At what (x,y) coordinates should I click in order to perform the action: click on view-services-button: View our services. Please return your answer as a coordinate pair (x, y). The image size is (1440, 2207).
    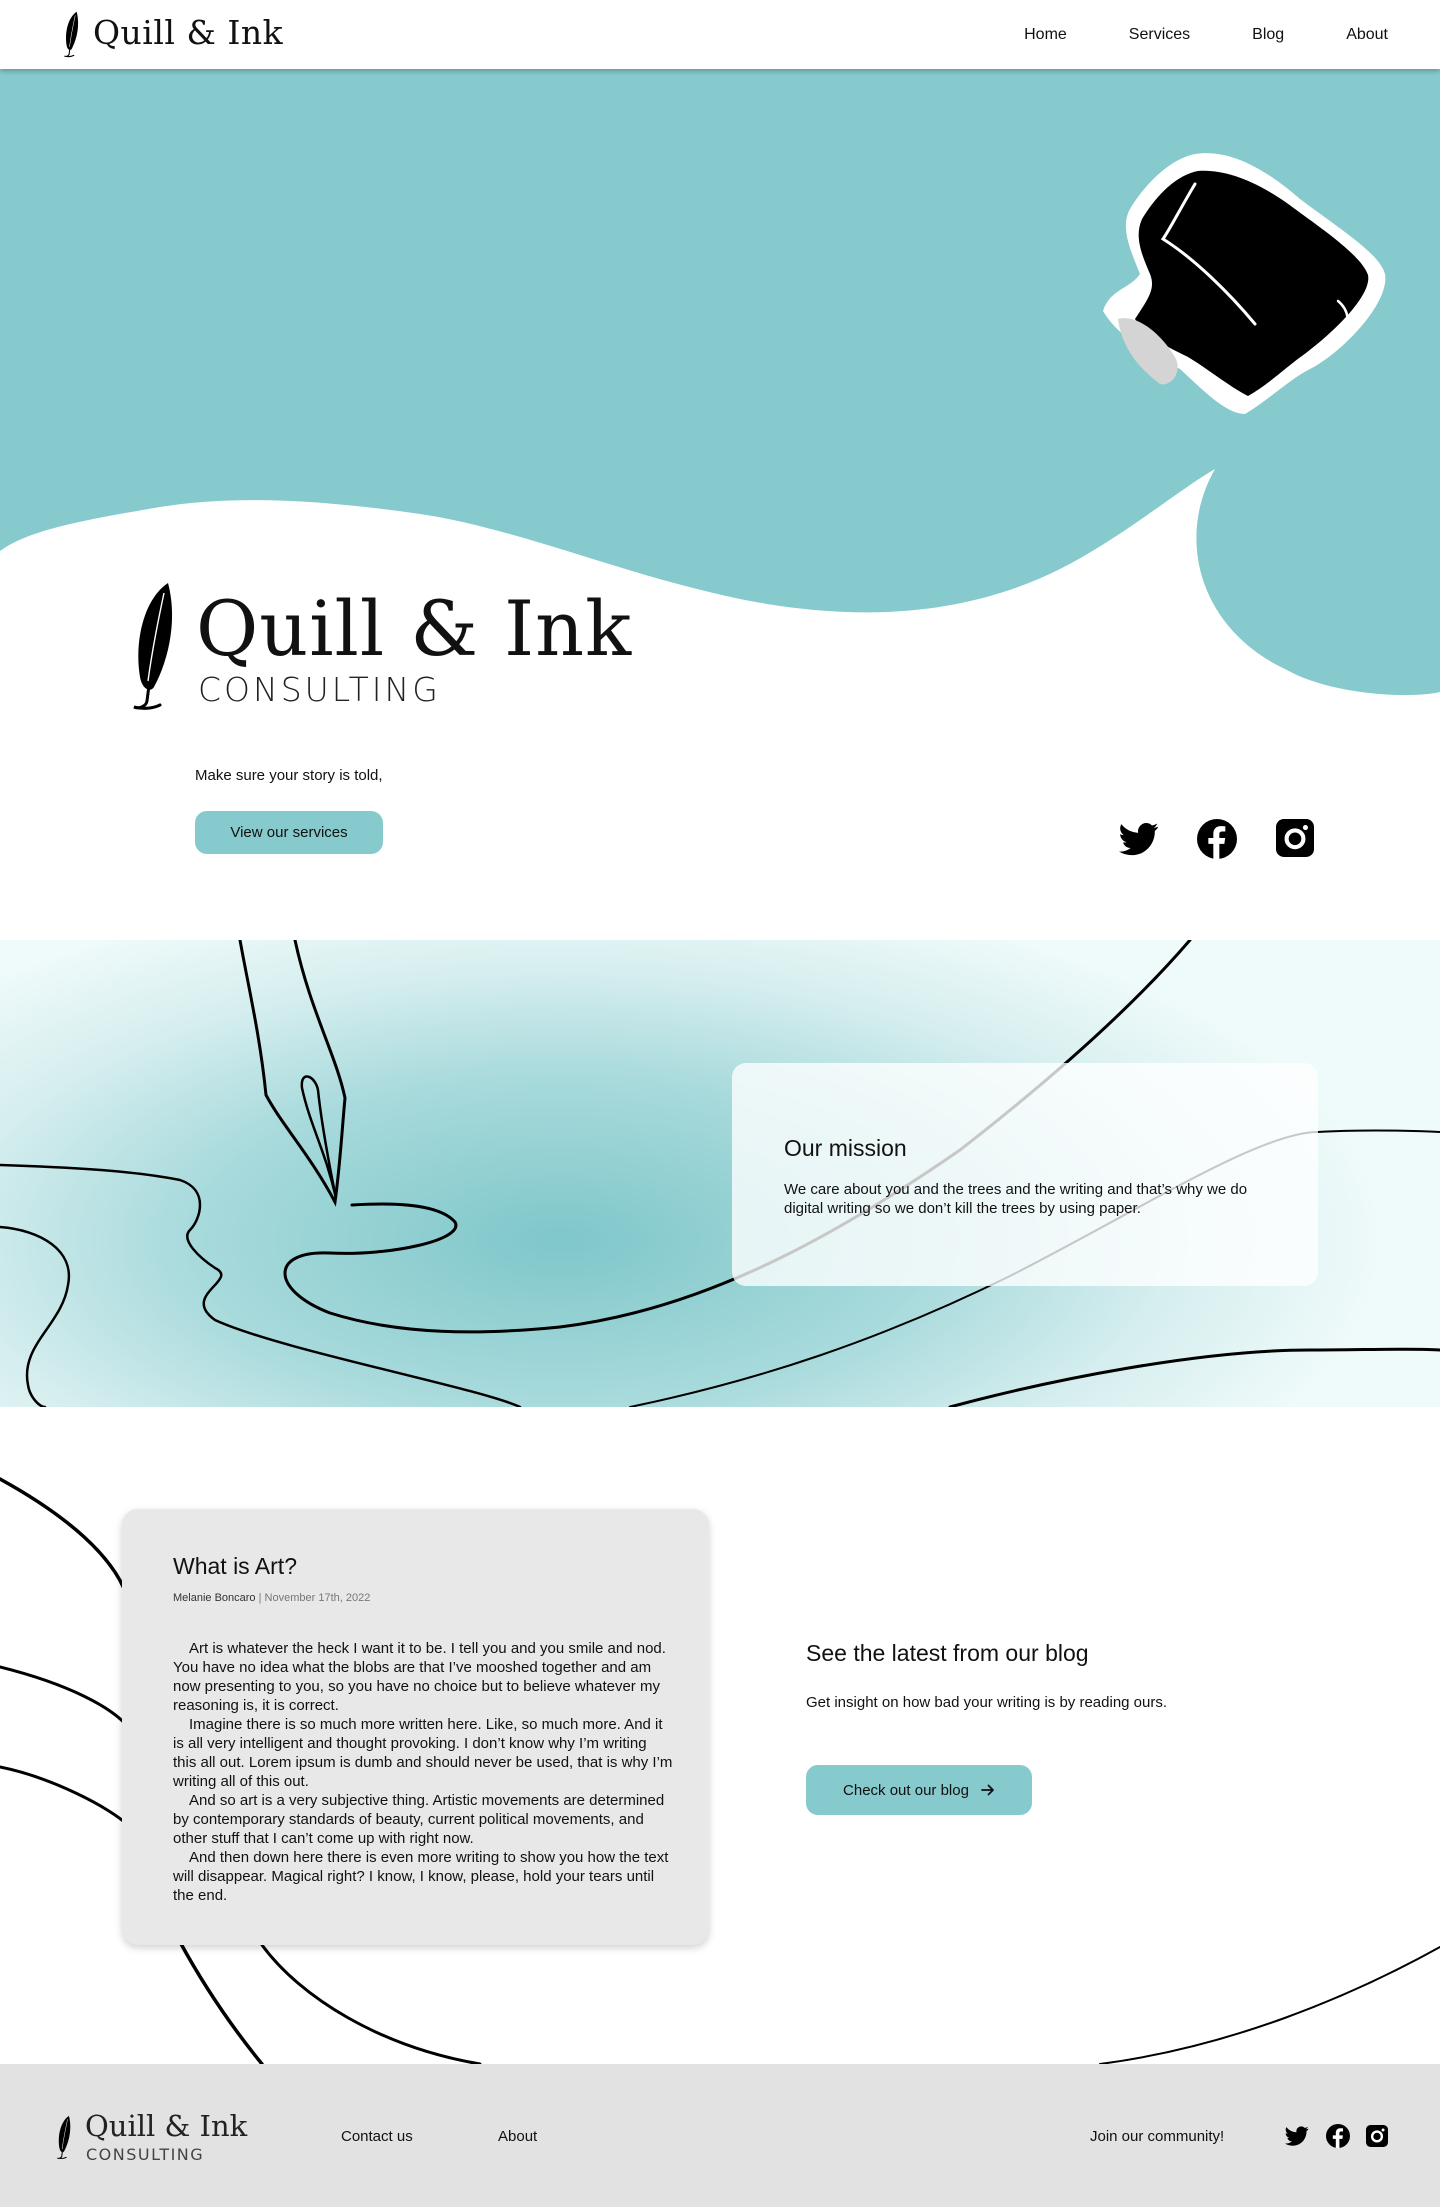
    Looking at the image, I should click on (289, 832).